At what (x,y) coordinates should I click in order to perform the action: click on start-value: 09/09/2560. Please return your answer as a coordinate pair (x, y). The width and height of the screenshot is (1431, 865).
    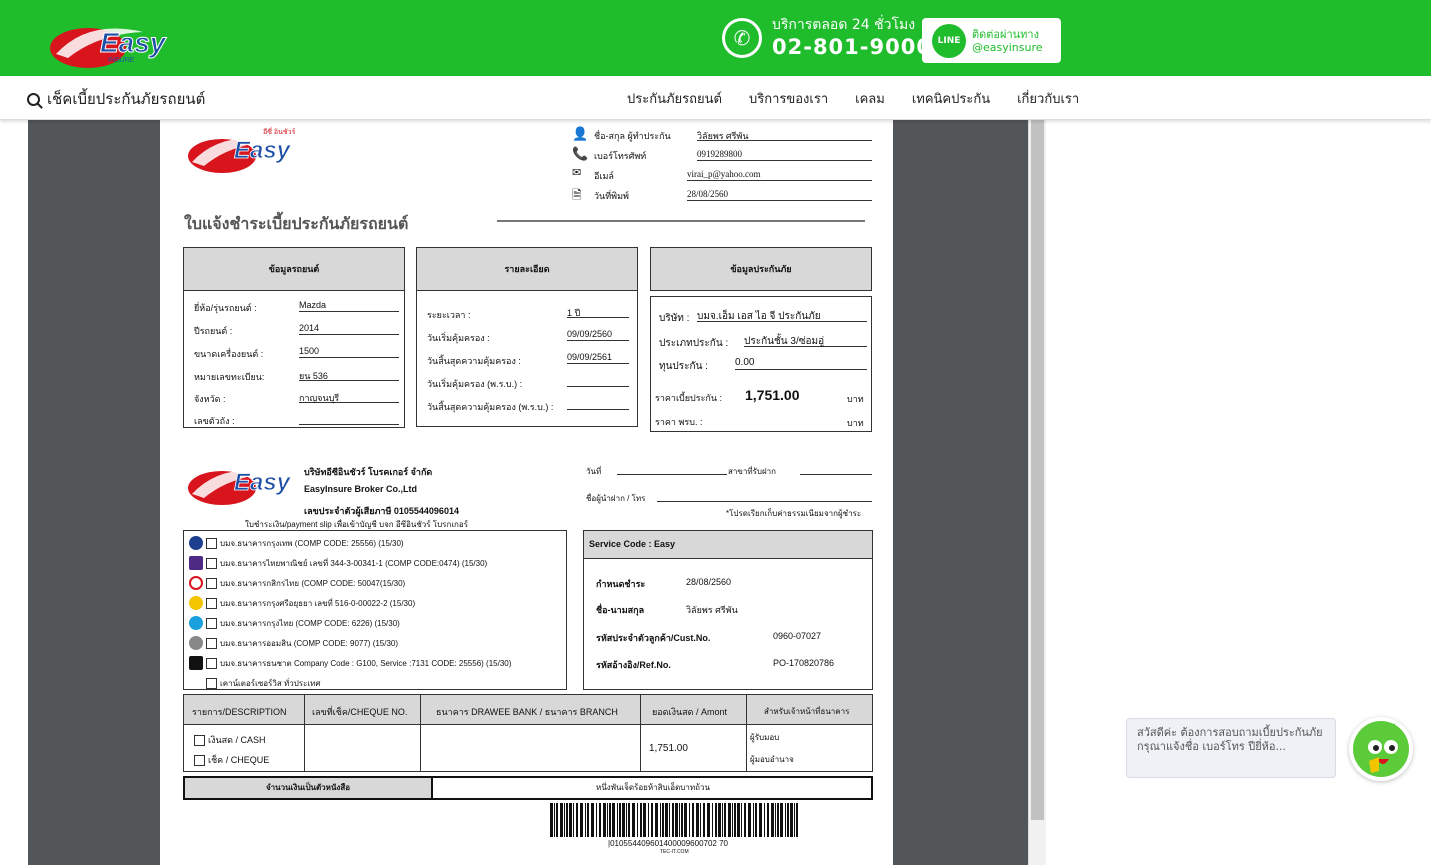
    Looking at the image, I should click on (598, 335).